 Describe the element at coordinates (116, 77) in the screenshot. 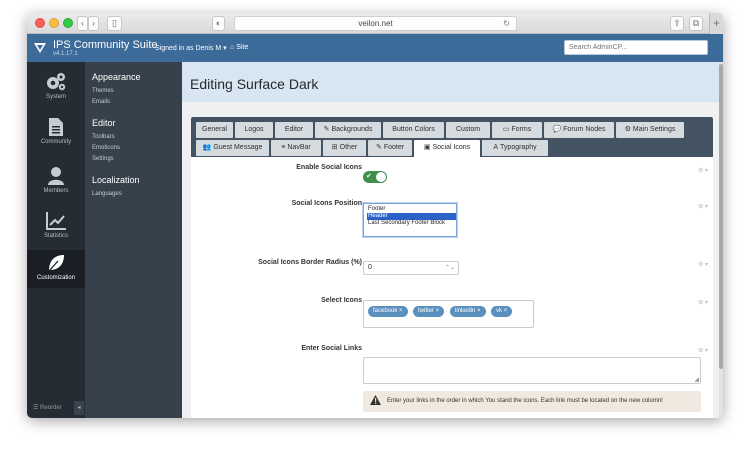

I see `menu-heading-appearance: Appearance` at that location.